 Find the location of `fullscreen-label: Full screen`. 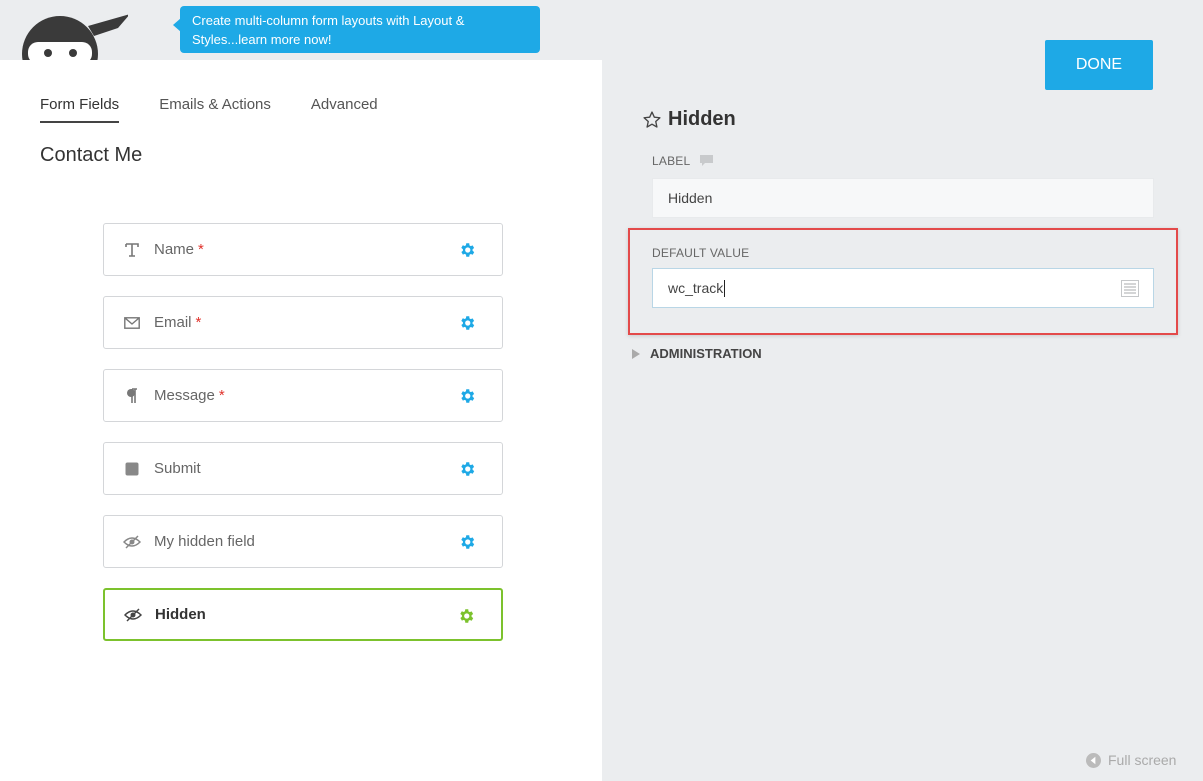

fullscreen-label: Full screen is located at coordinates (1142, 760).